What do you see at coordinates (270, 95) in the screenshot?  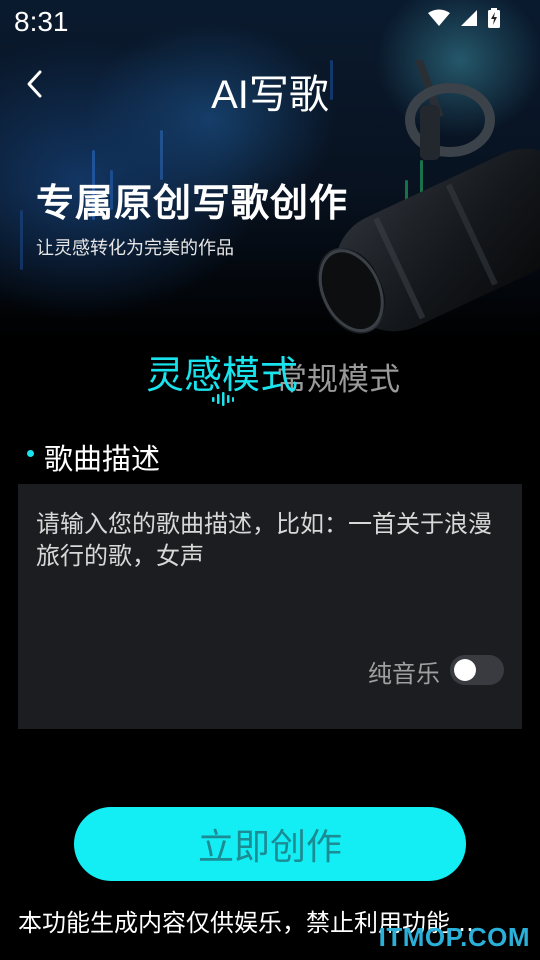 I see `page-title: AI写歌` at bounding box center [270, 95].